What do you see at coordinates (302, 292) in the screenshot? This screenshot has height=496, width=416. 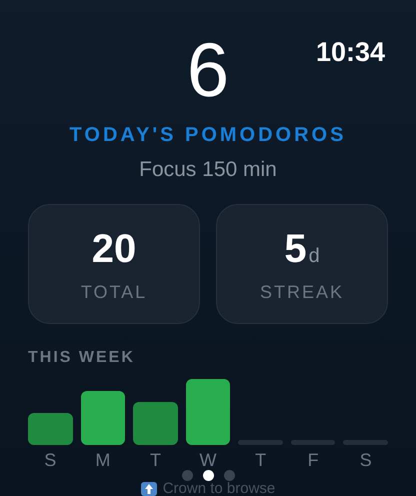 I see `stat-label: STREAK` at bounding box center [302, 292].